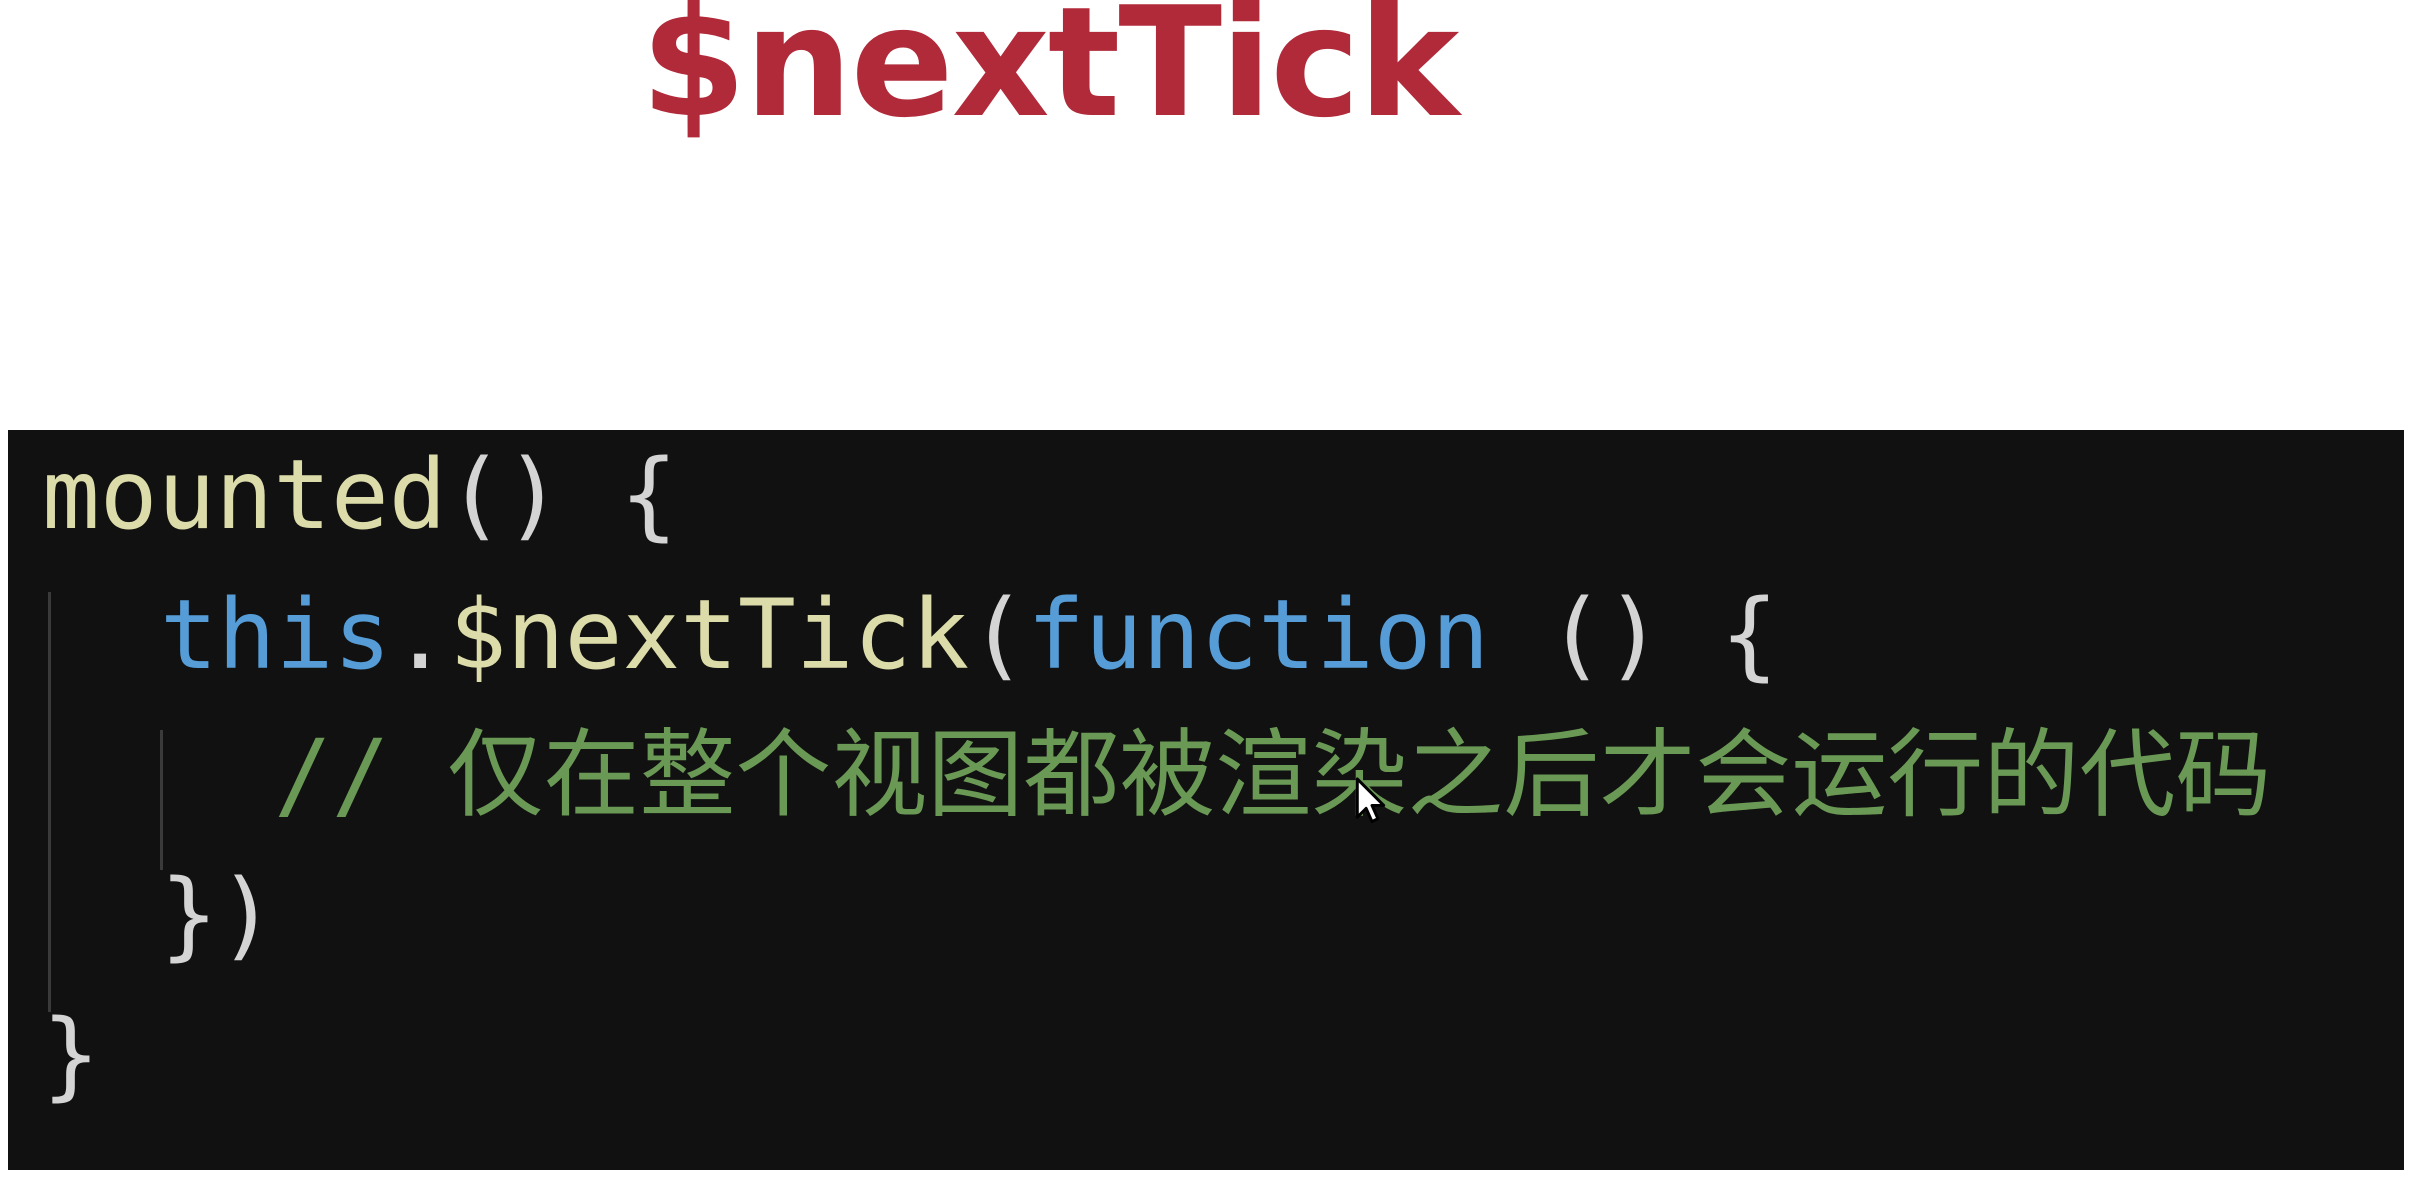  I want to click on token-closing: }), so click(218, 915).